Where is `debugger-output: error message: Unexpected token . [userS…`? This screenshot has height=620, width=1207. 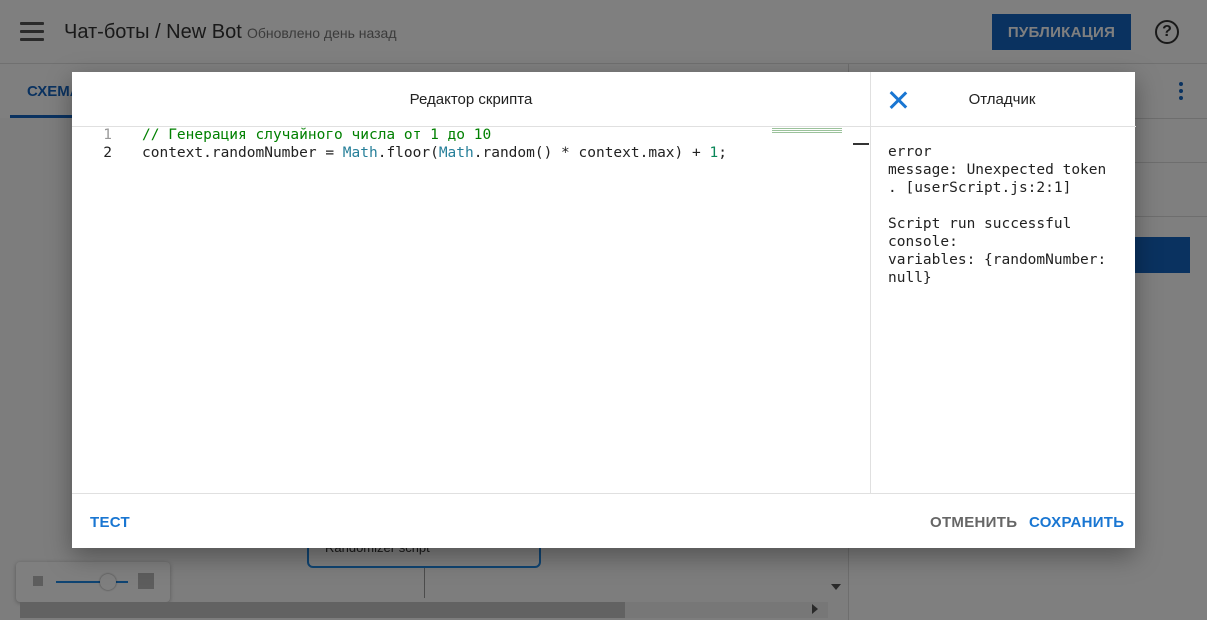
debugger-output: error message: Unexpected token . [userS… is located at coordinates (997, 215).